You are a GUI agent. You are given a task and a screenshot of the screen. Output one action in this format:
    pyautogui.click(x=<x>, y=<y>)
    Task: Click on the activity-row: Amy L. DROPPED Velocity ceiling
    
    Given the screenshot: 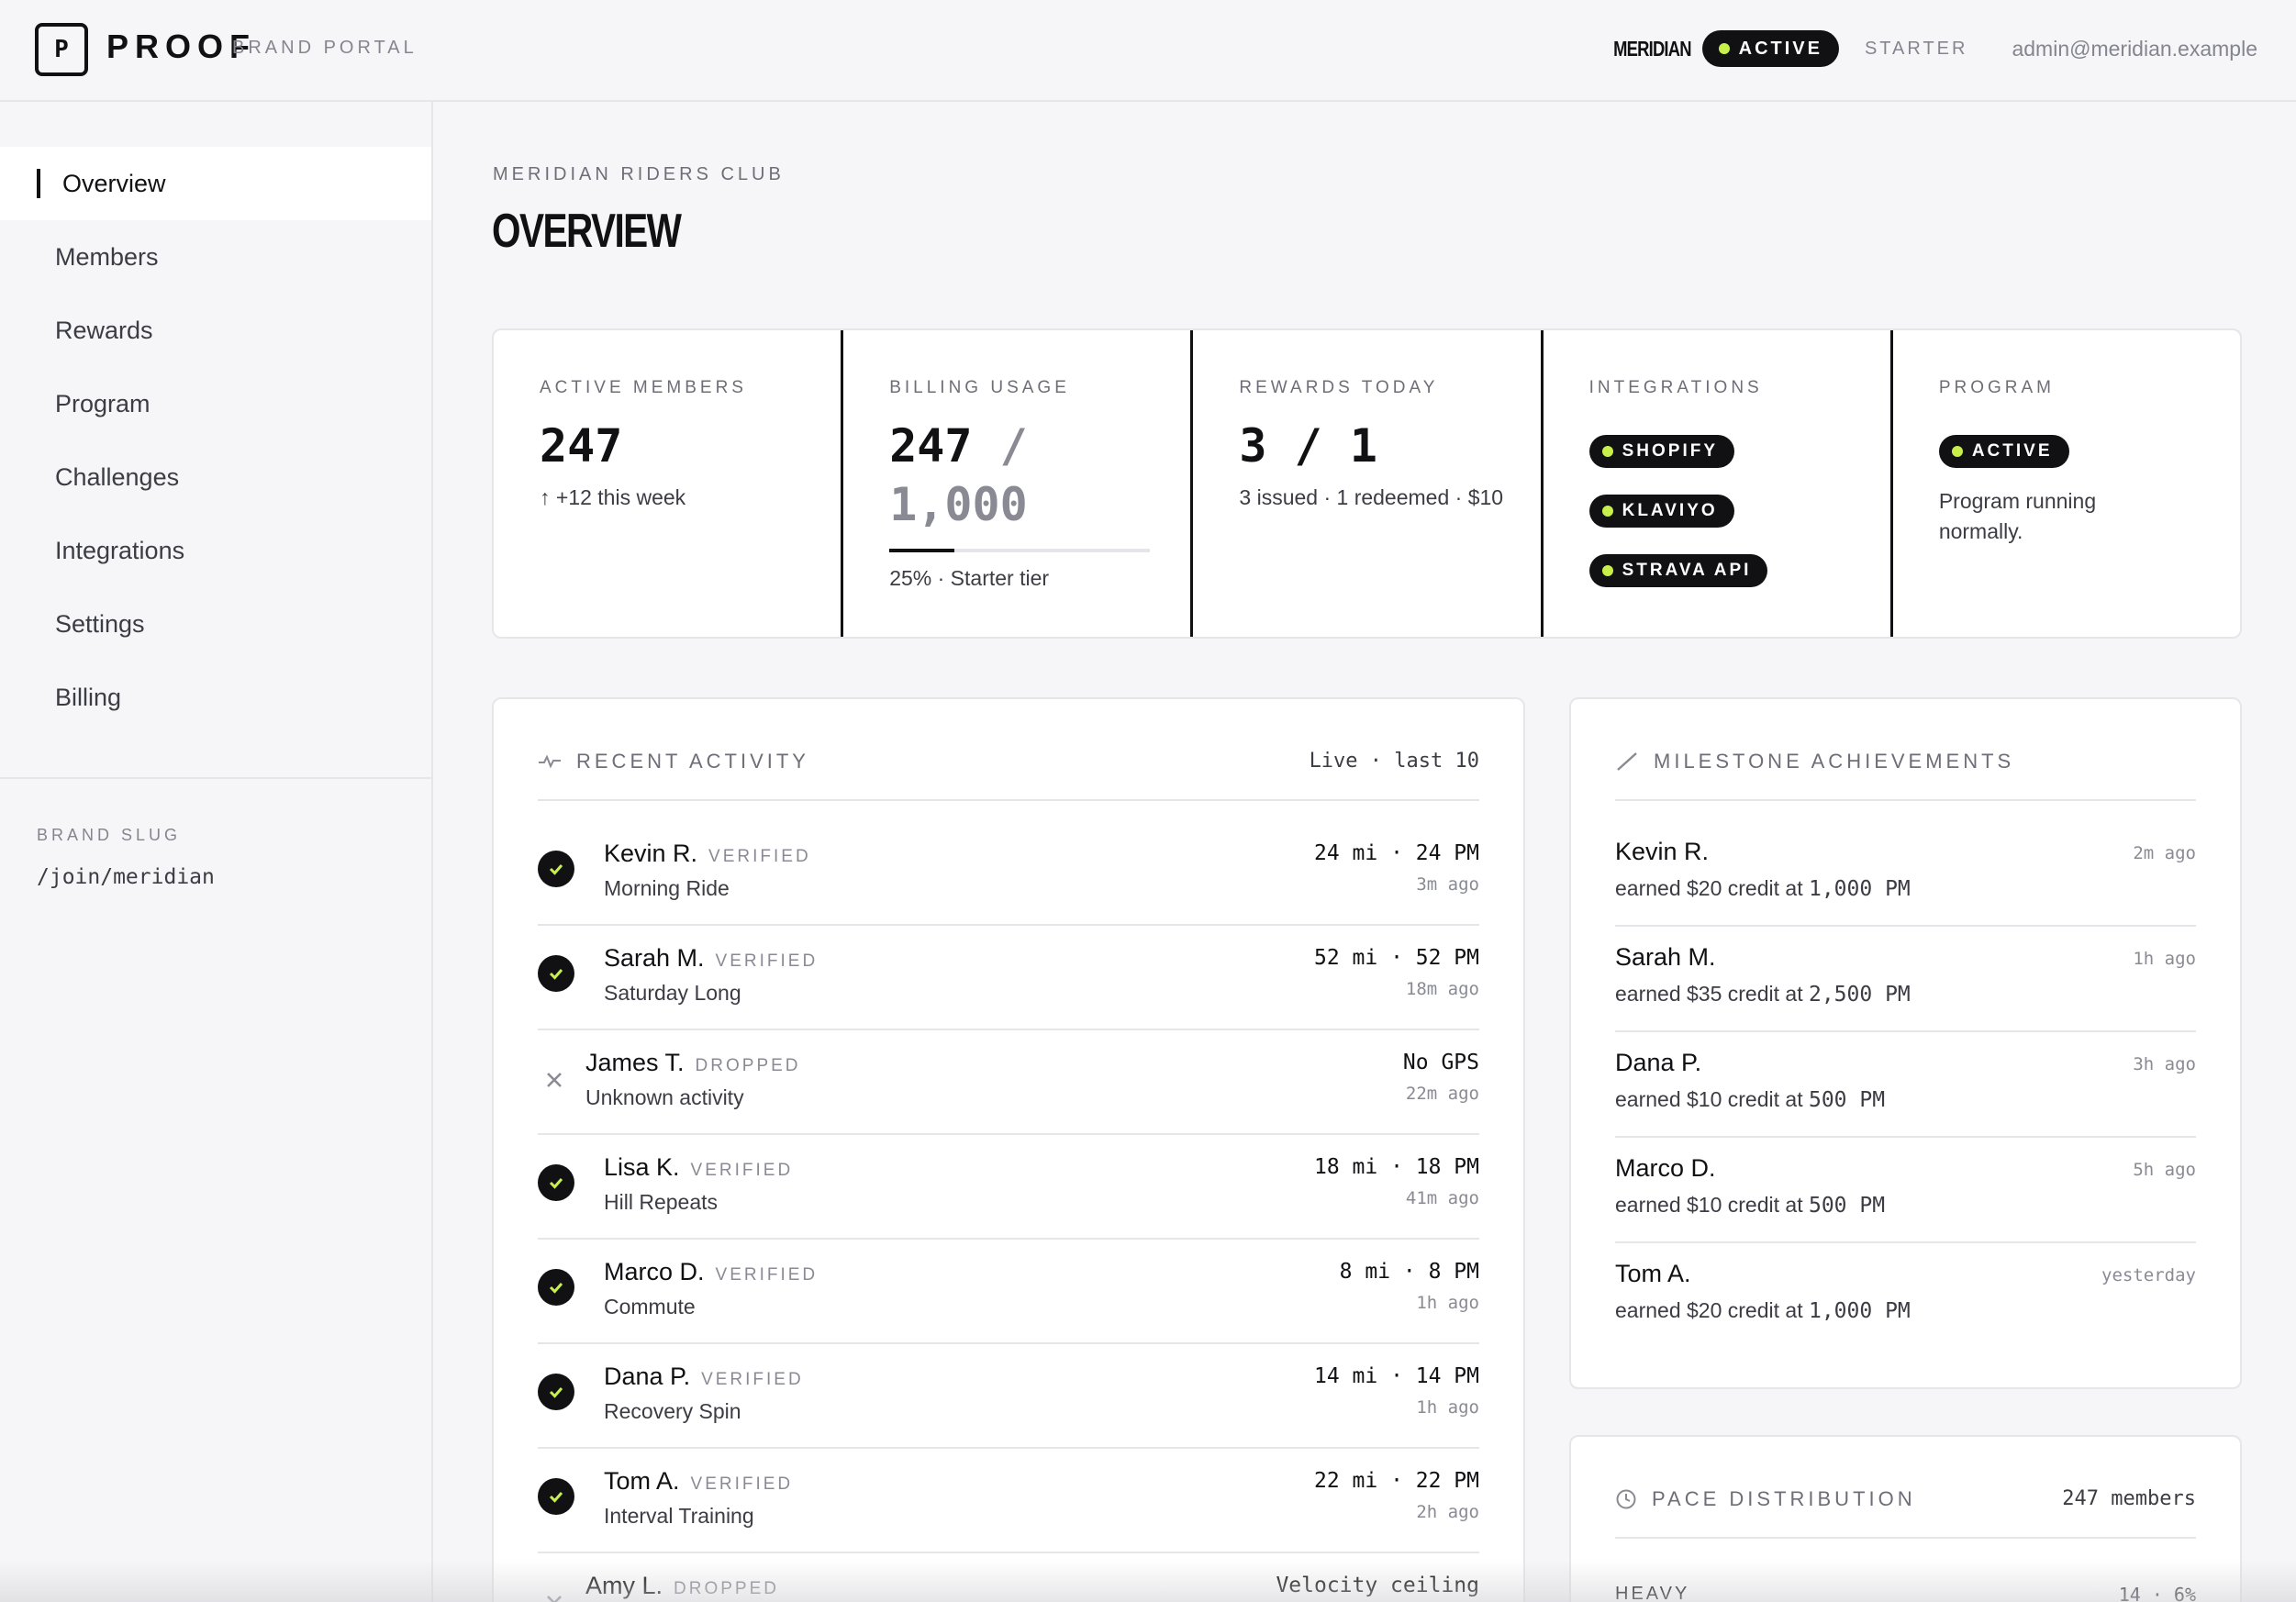 What is the action you would take?
    pyautogui.click(x=1009, y=1577)
    